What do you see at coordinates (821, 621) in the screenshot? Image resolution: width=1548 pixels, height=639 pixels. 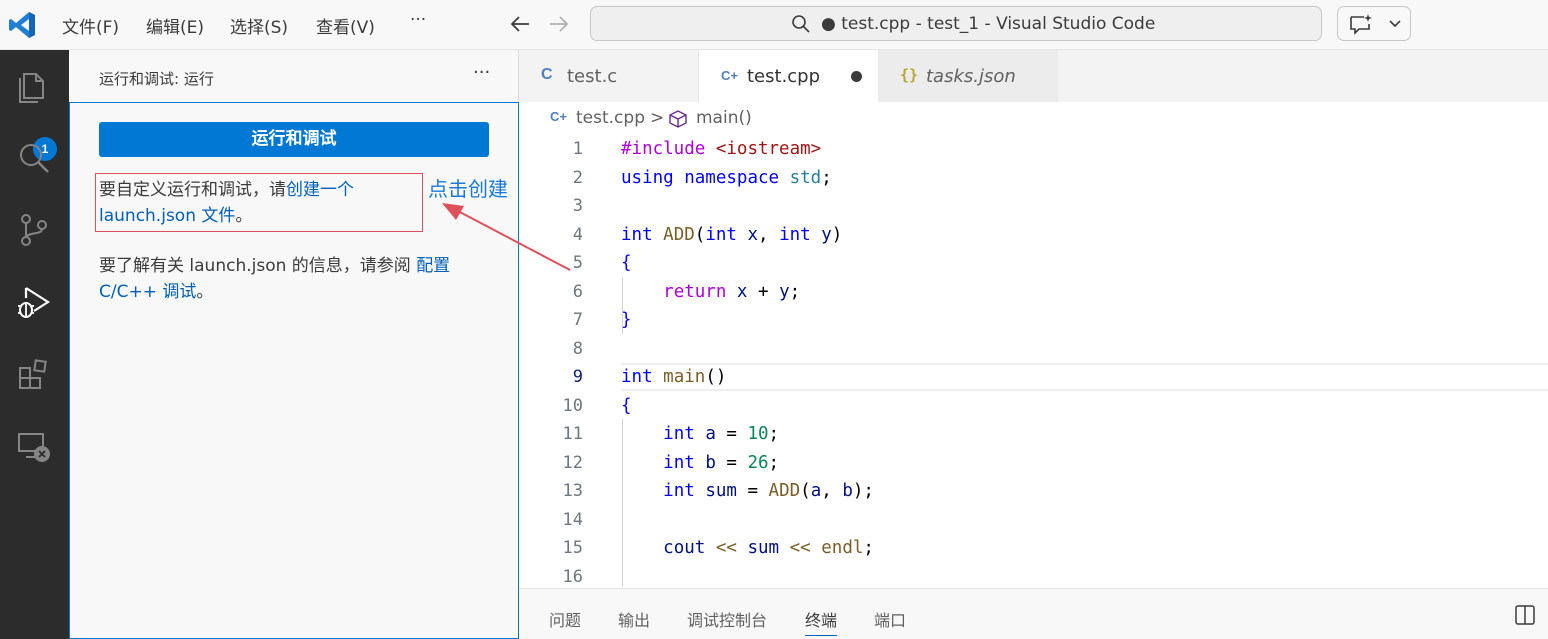 I see `panel-tab-terminal: 终端` at bounding box center [821, 621].